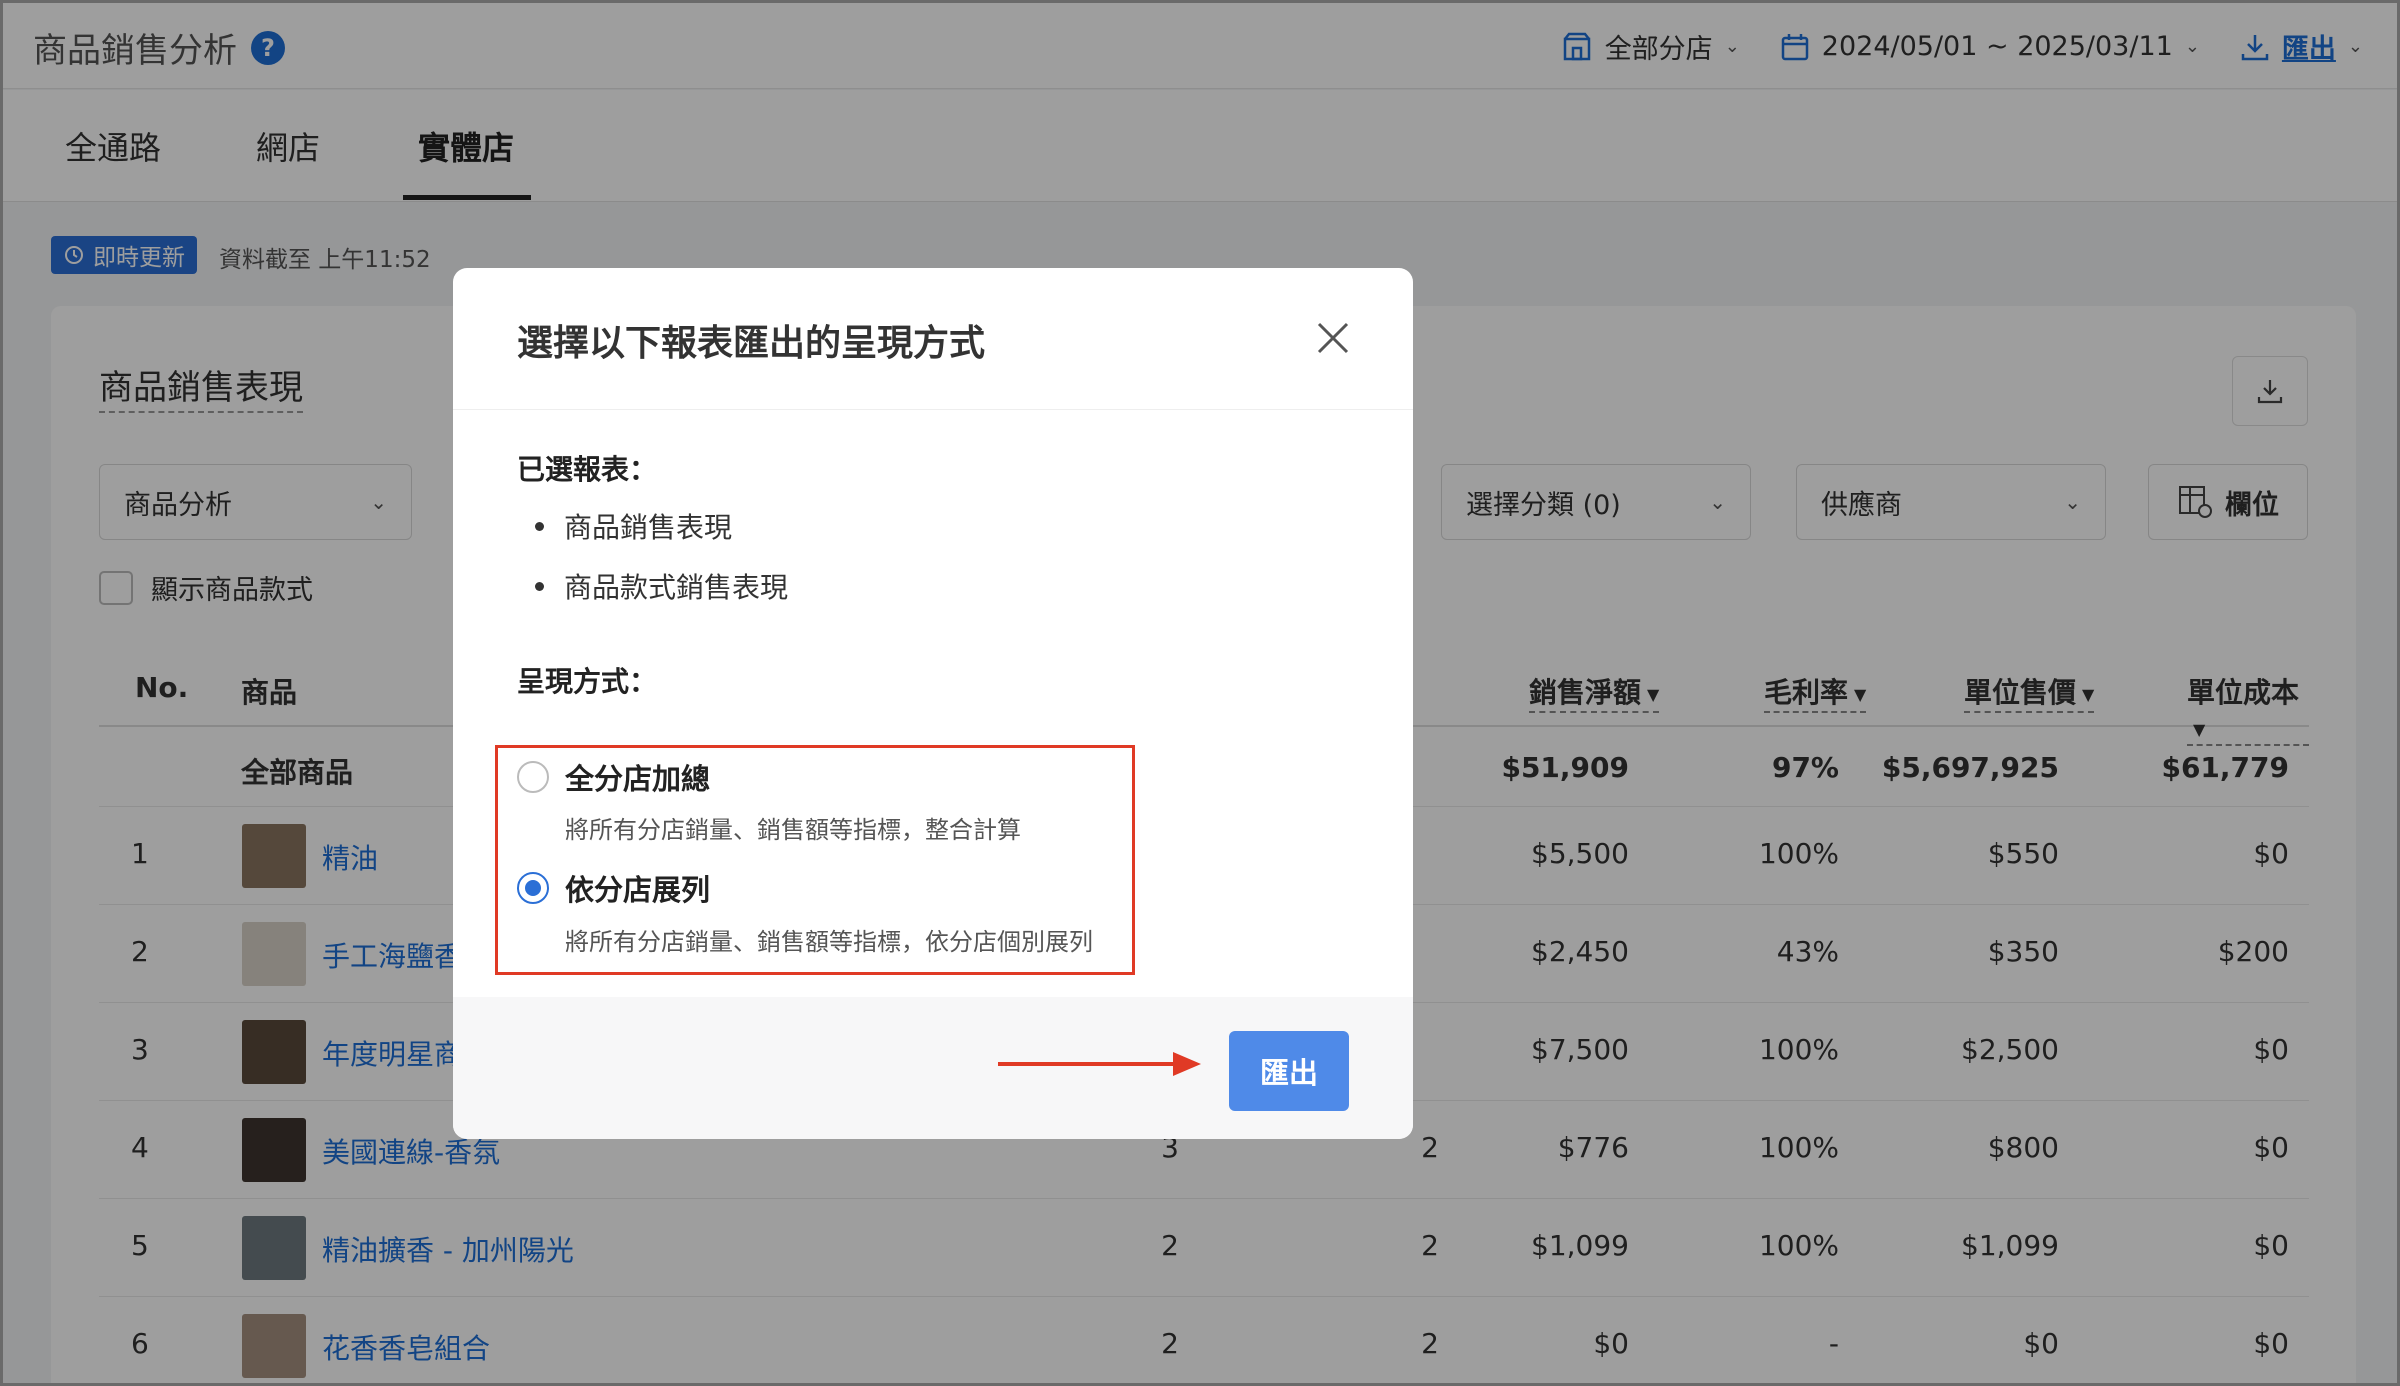 The width and height of the screenshot is (2400, 1386). Describe the element at coordinates (533, 888) in the screenshot. I see `radio-by-store` at that location.